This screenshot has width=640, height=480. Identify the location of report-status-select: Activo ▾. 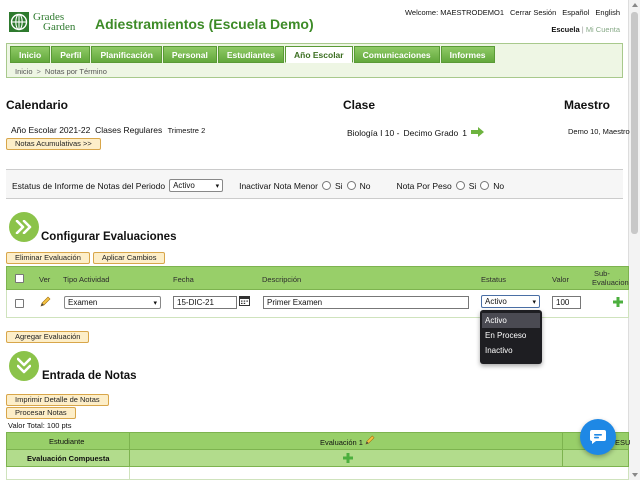
(196, 185).